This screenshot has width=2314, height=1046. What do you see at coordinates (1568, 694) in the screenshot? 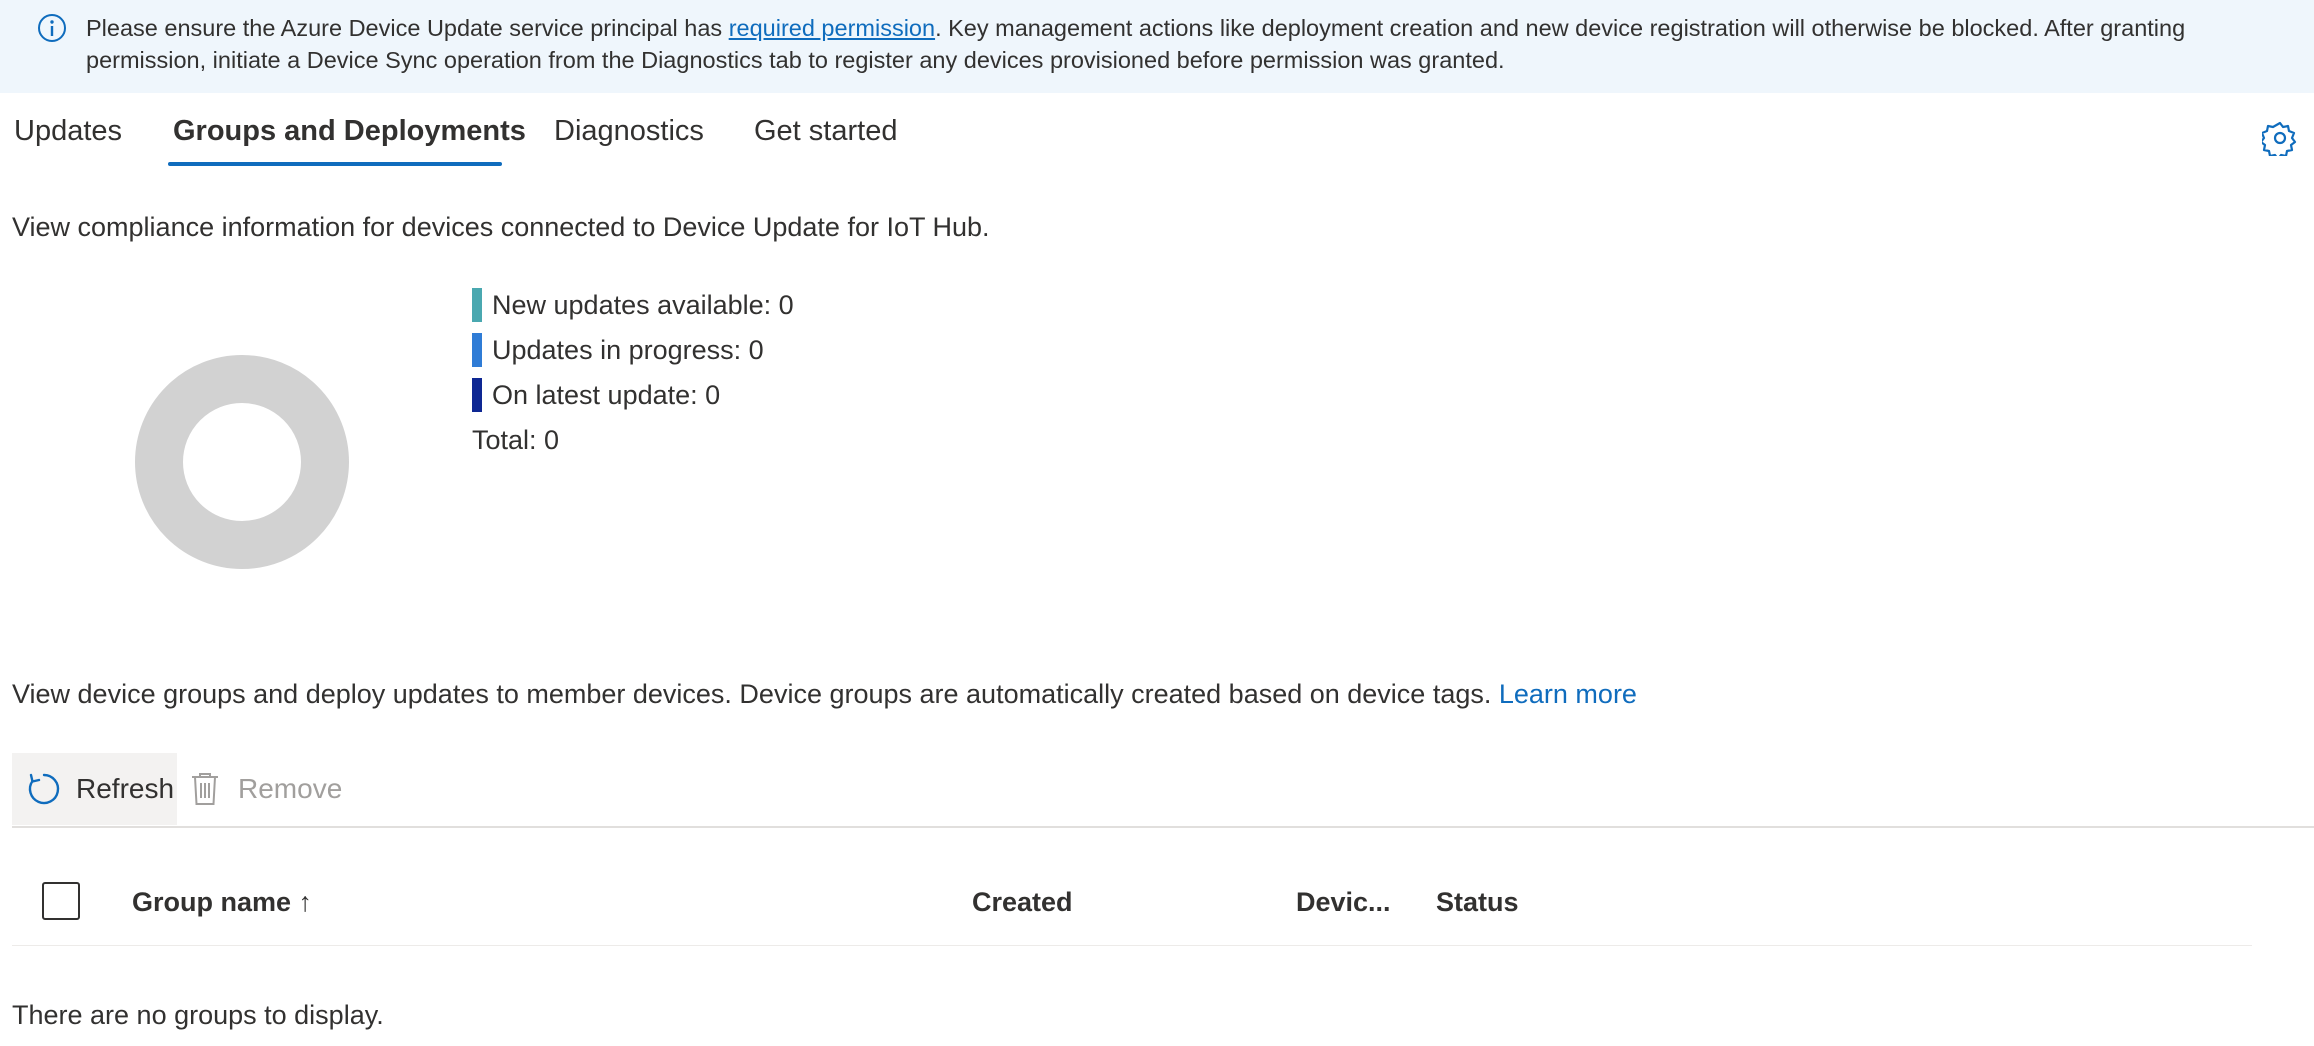
I see `learn-more-link: Learn more` at bounding box center [1568, 694].